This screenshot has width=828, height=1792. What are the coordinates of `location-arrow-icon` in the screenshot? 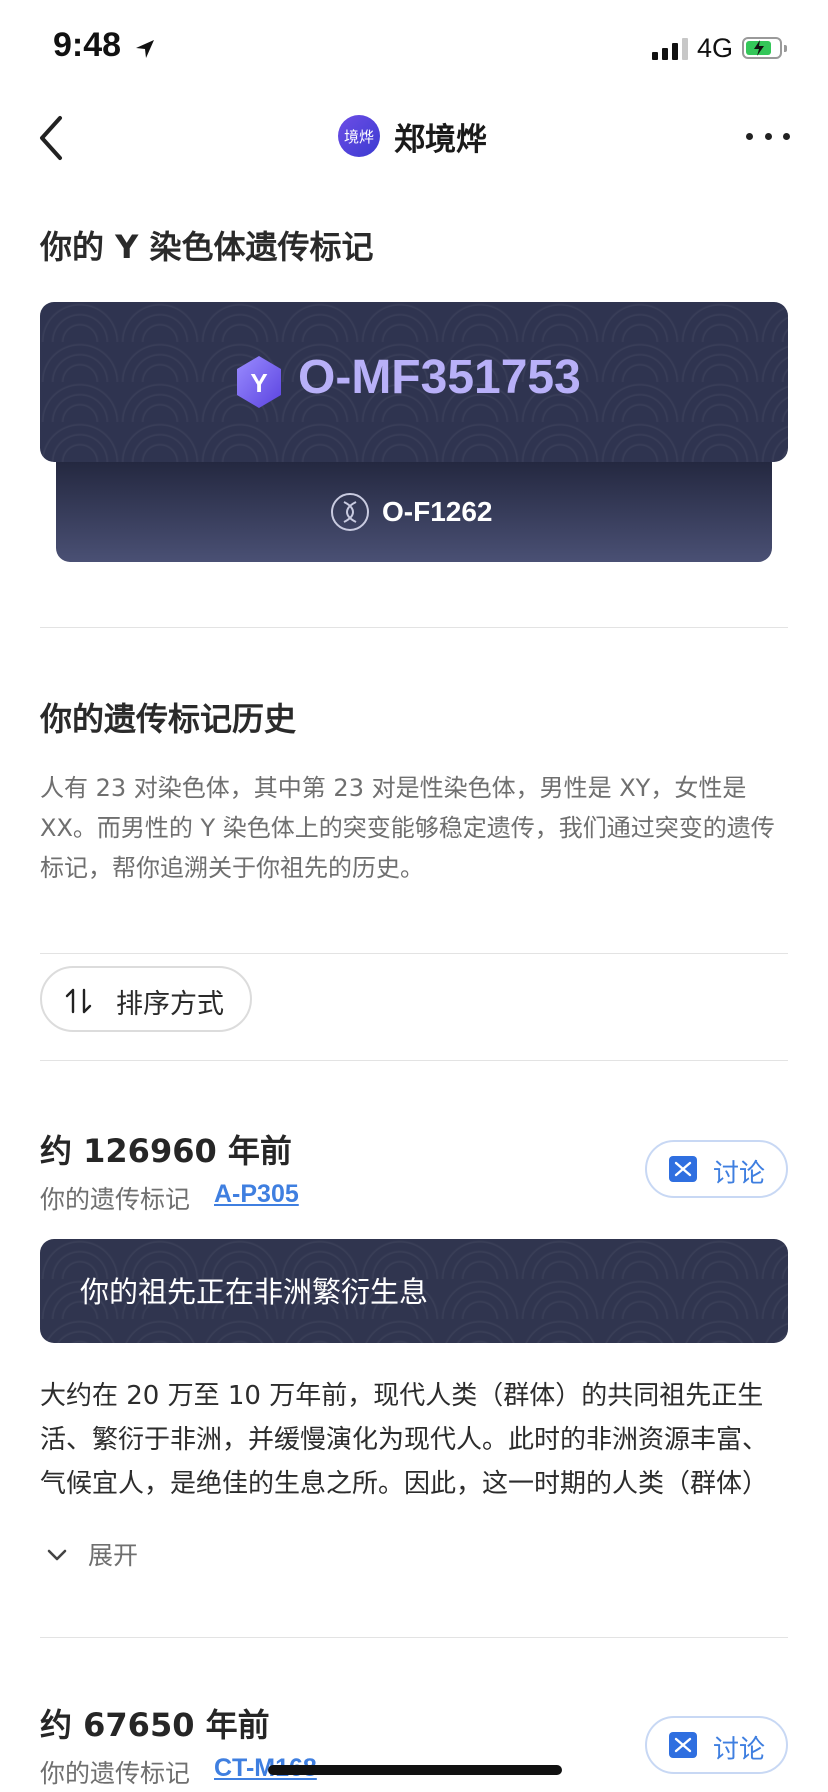 It's located at (145, 49).